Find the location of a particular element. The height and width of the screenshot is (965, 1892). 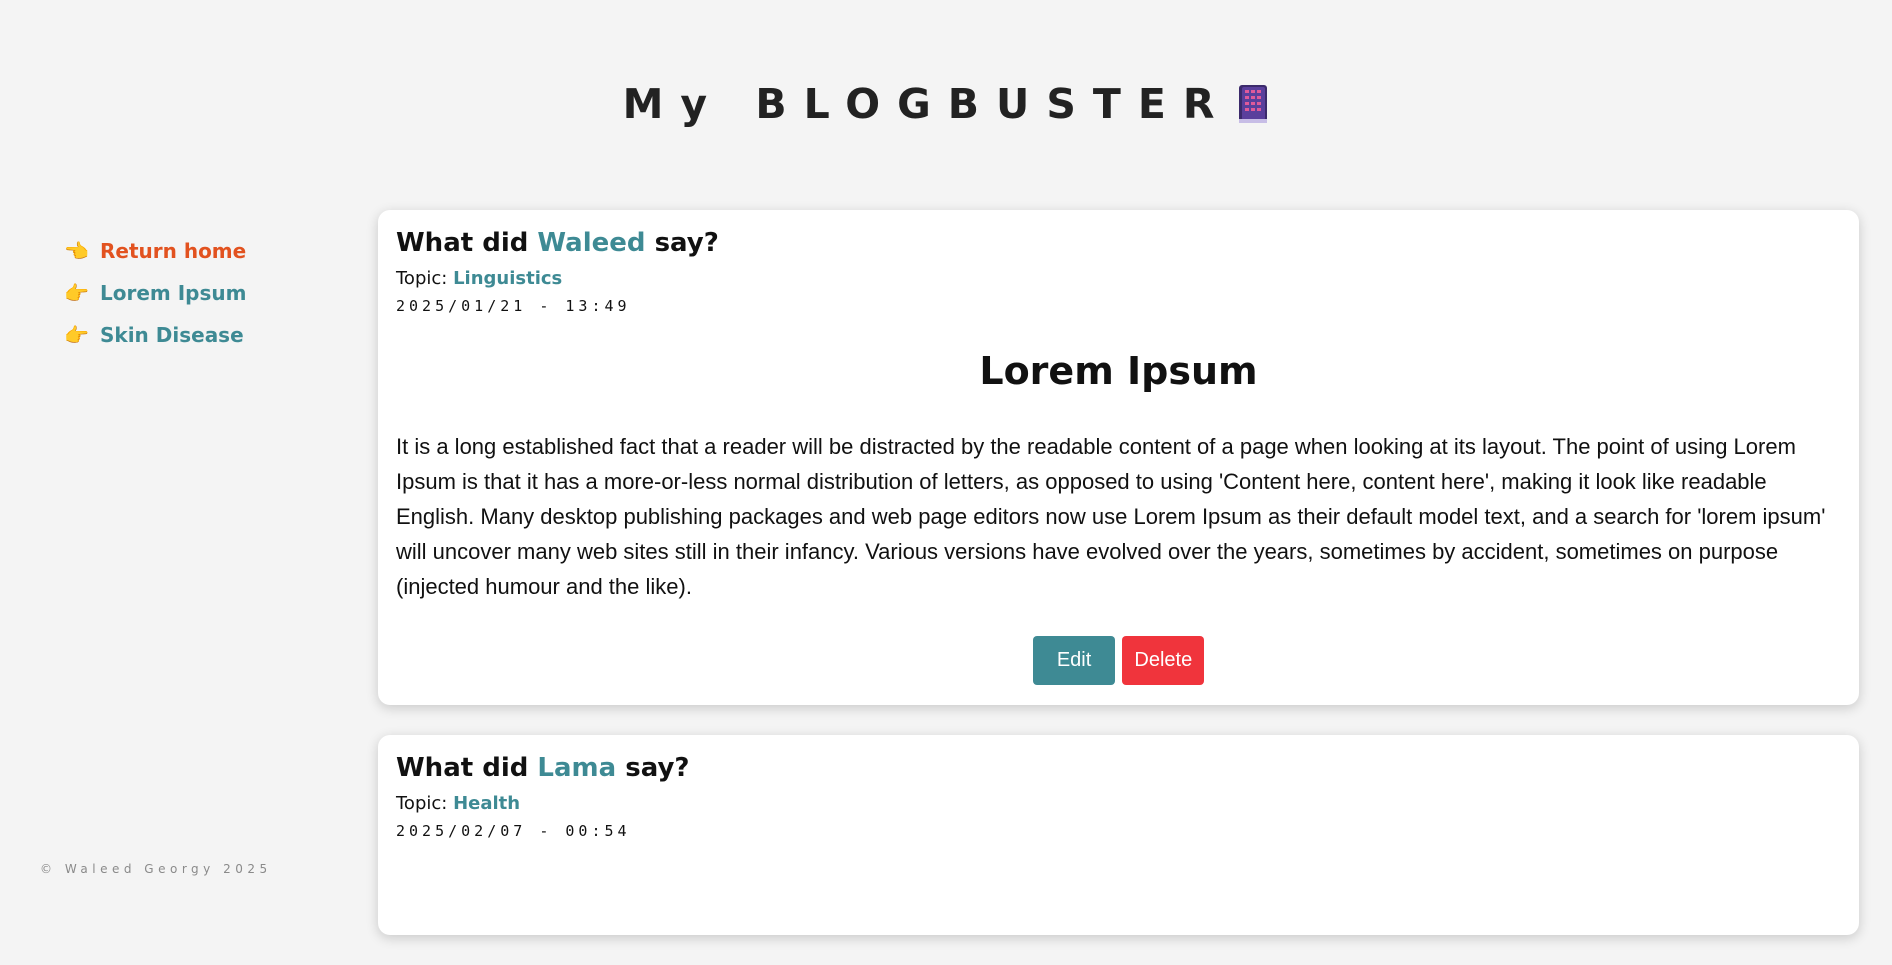

notebook-icon is located at coordinates (1253, 104).